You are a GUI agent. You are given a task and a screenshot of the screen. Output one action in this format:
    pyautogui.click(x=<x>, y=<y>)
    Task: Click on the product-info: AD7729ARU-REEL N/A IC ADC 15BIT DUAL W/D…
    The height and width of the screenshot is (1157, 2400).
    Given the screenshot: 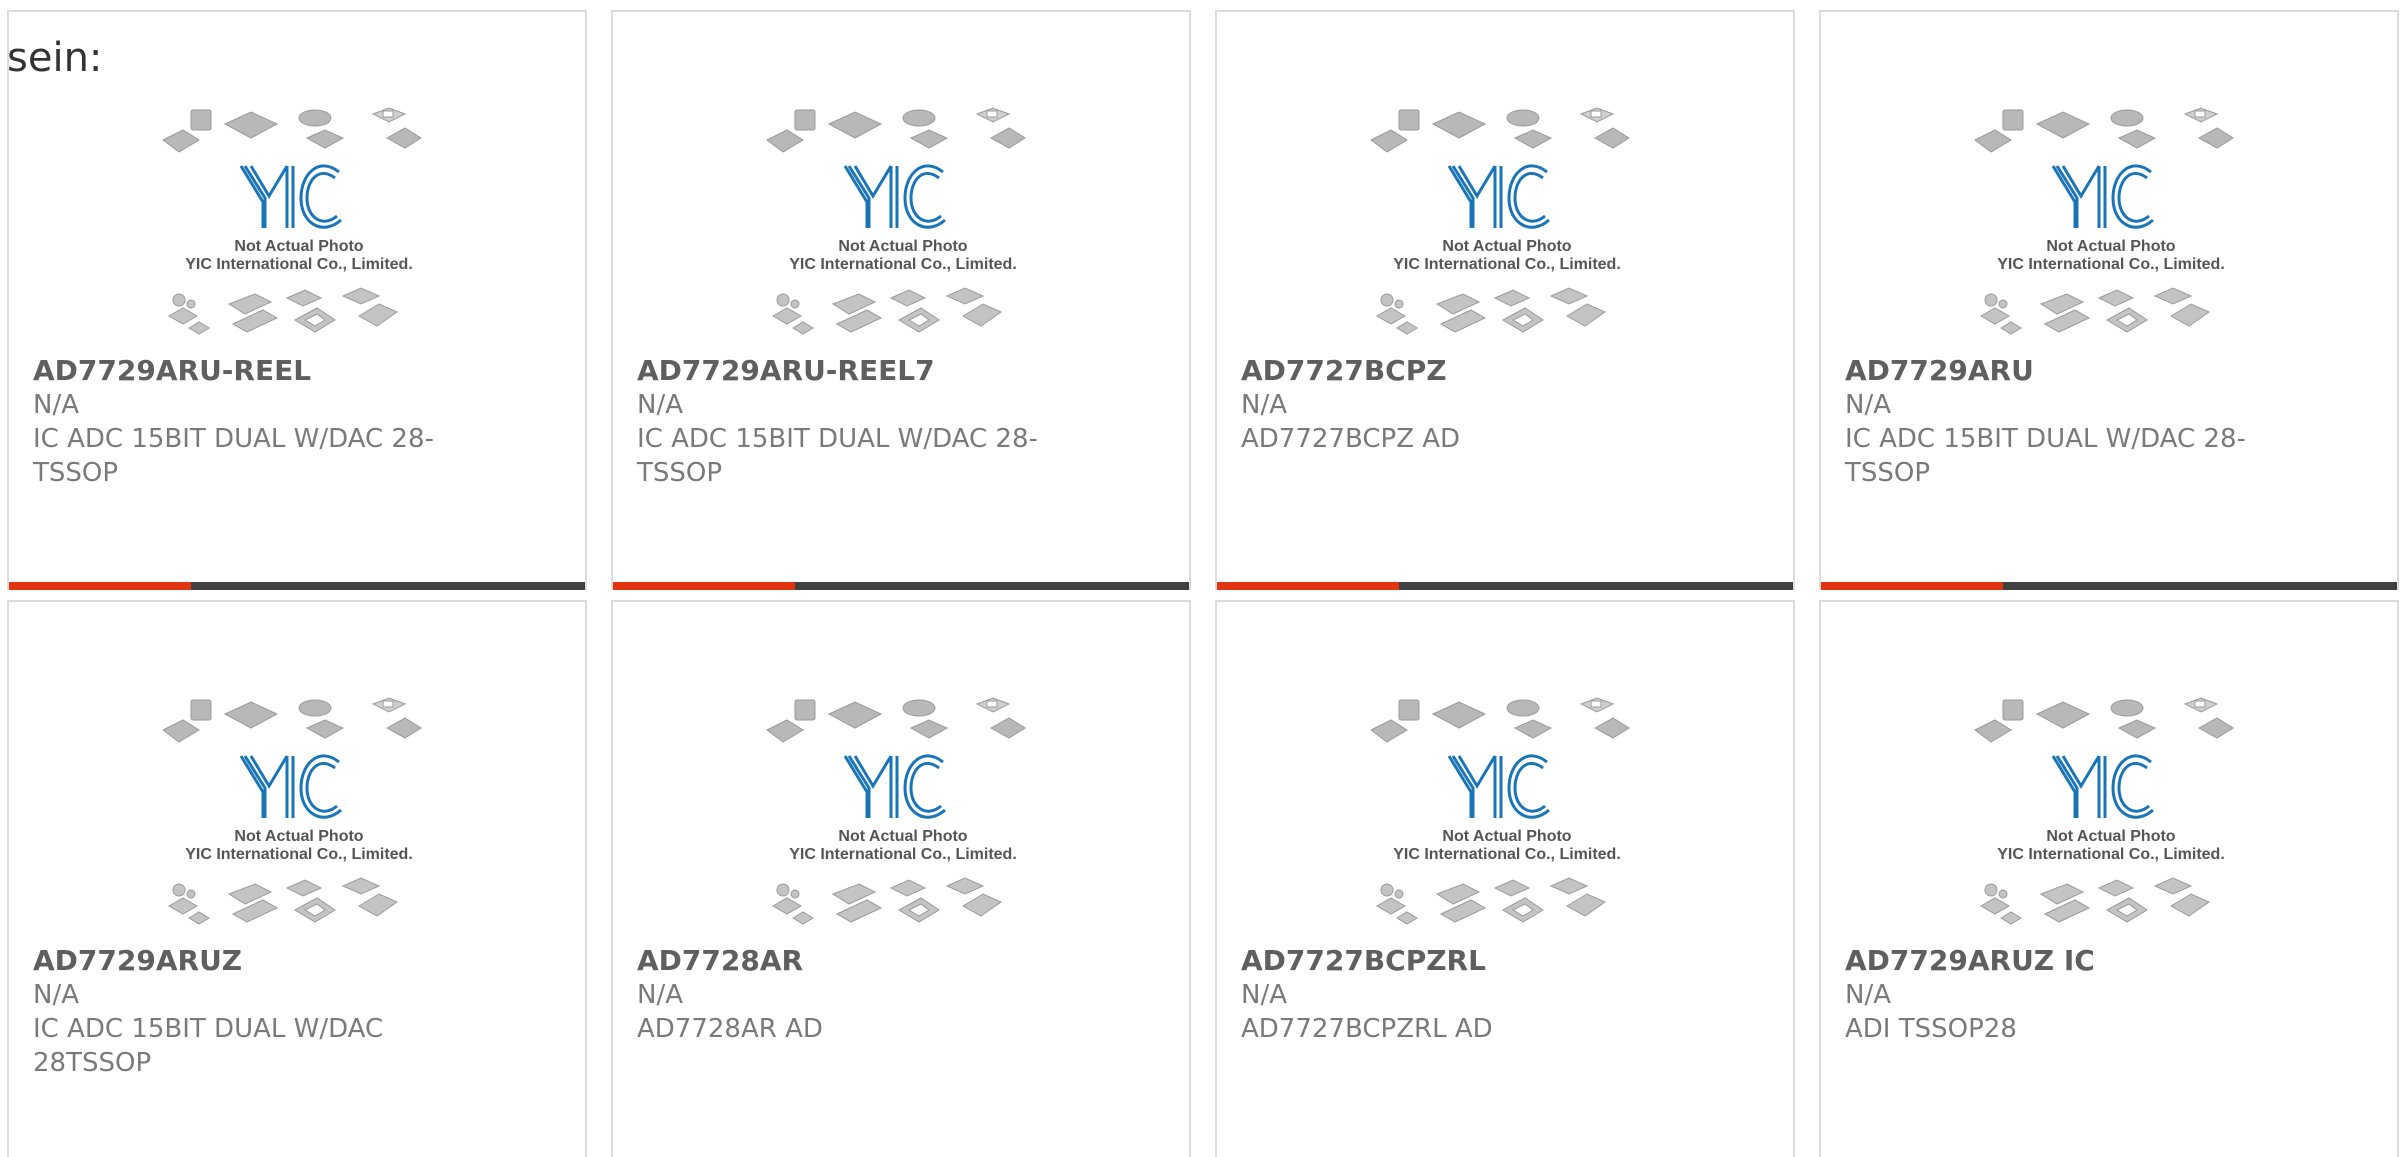 What is the action you would take?
    pyautogui.click(x=243, y=422)
    